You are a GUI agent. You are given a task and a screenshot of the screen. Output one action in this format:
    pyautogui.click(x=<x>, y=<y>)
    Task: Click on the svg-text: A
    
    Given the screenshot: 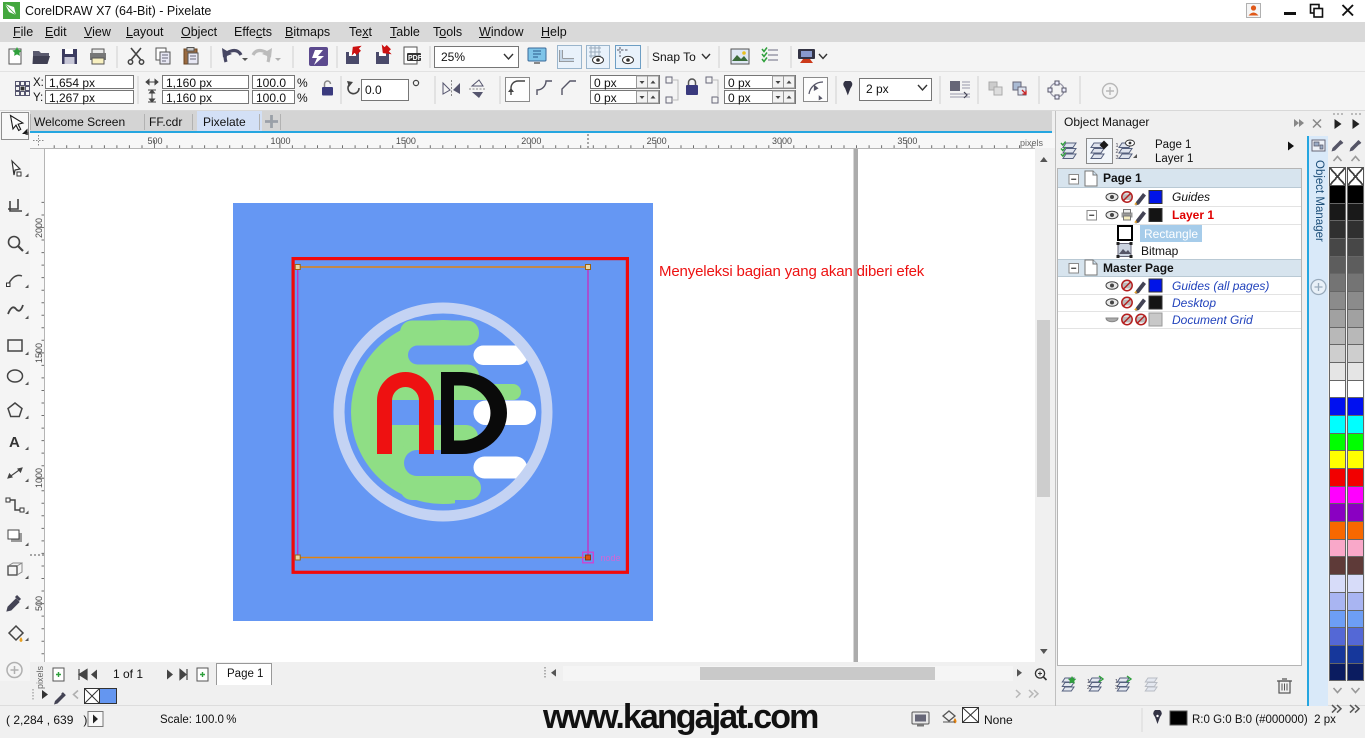 What is the action you would take?
    pyautogui.click(x=14, y=442)
    